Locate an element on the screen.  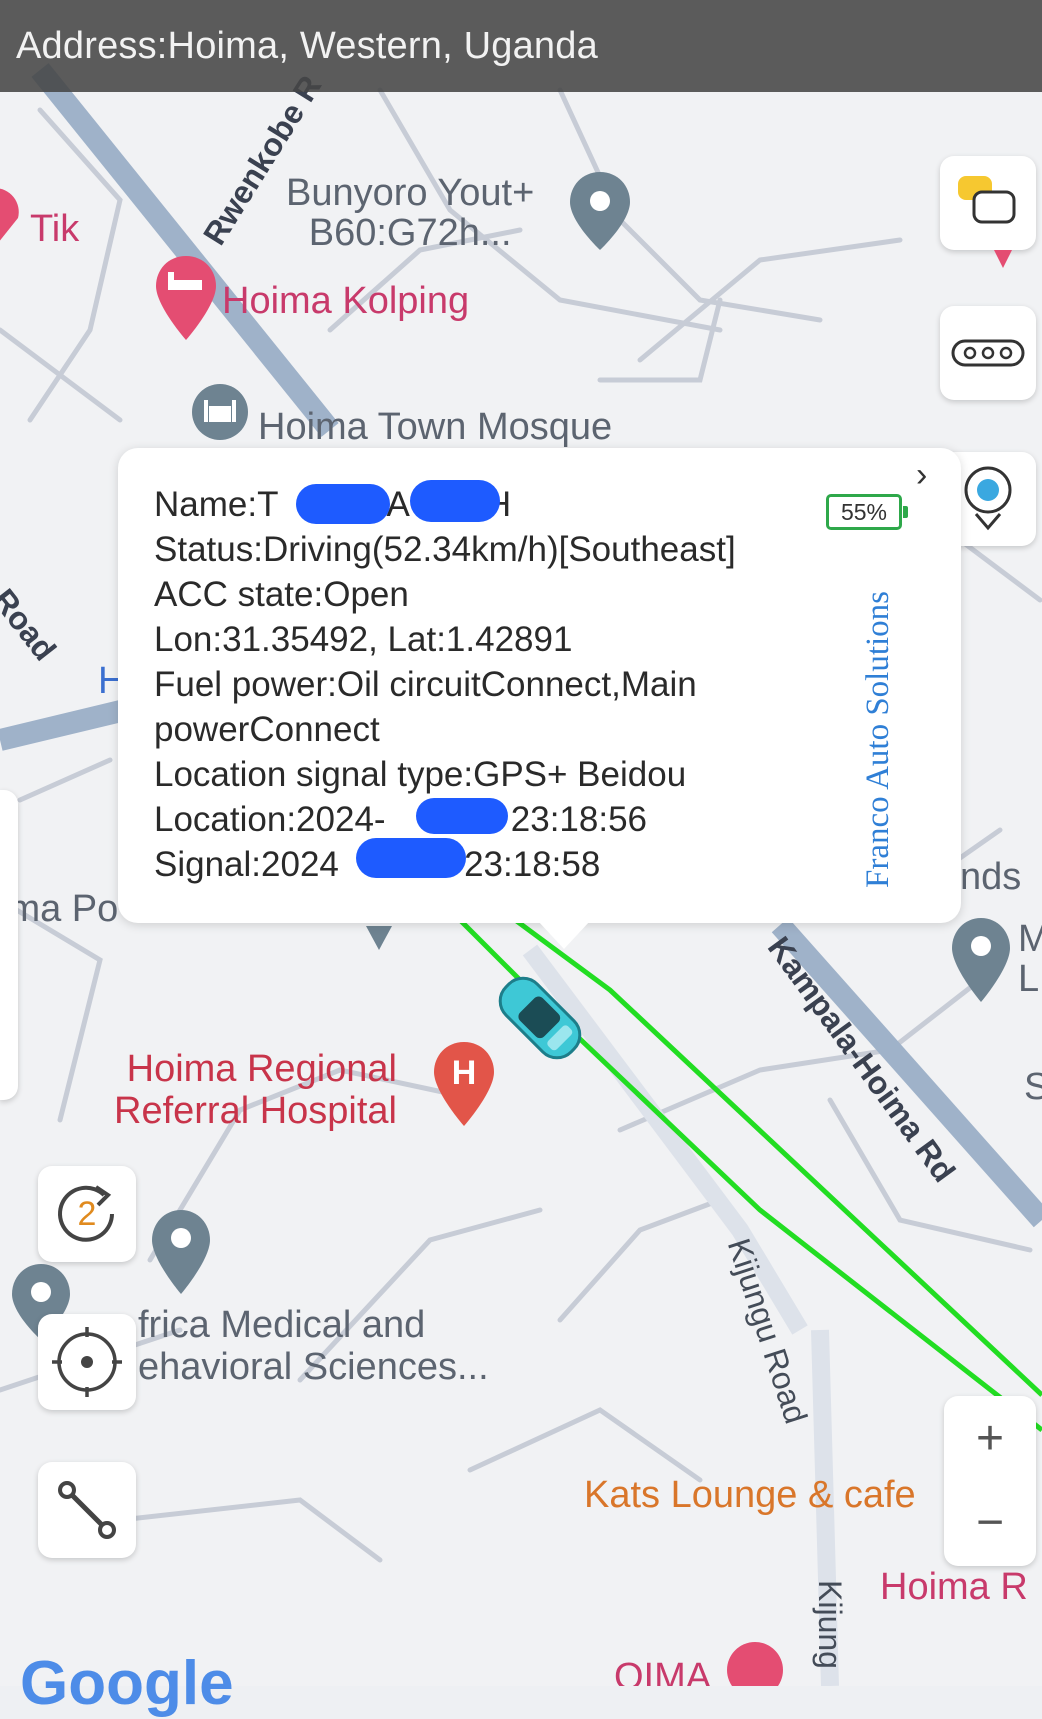
zoom-out-button: − is located at coordinates (990, 1523).